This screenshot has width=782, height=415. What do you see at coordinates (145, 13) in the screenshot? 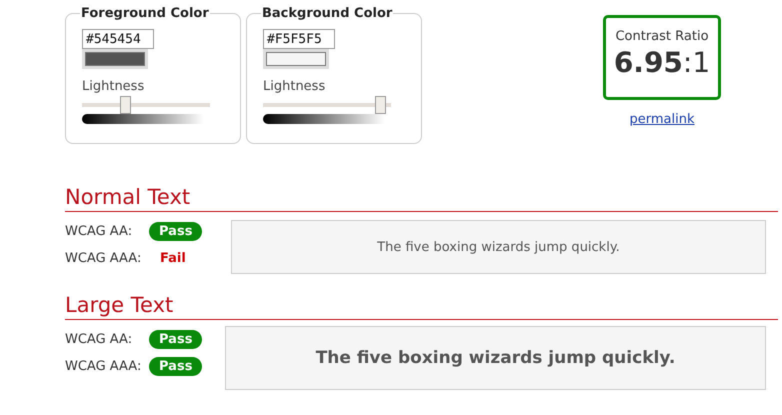
I see `panel-title: Foreground Color` at bounding box center [145, 13].